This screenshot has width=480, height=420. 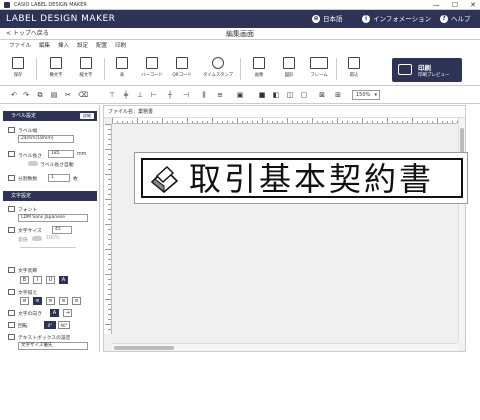 What do you see at coordinates (24, 116) in the screenshot?
I see `label-settings-title: ラベル設定` at bounding box center [24, 116].